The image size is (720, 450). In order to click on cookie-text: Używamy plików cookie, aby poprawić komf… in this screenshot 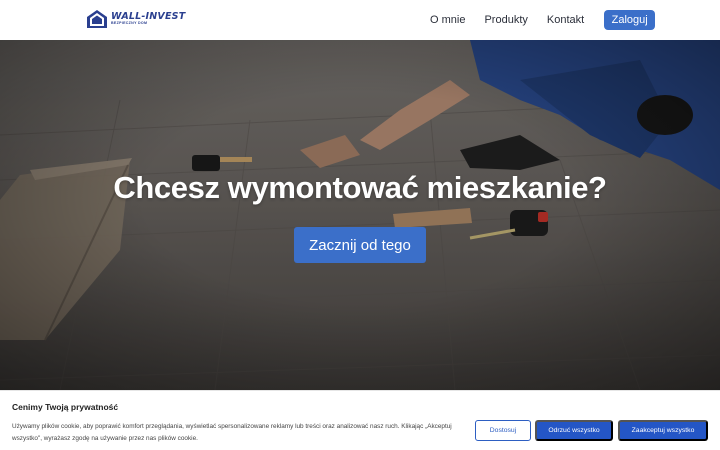, I will do `click(232, 432)`.